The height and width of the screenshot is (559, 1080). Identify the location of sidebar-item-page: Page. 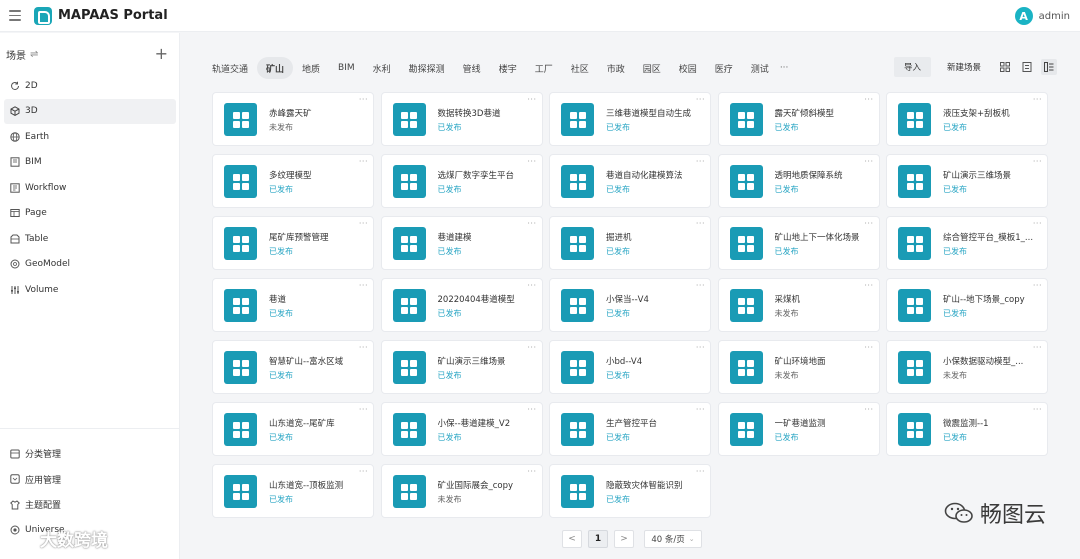
(90, 214).